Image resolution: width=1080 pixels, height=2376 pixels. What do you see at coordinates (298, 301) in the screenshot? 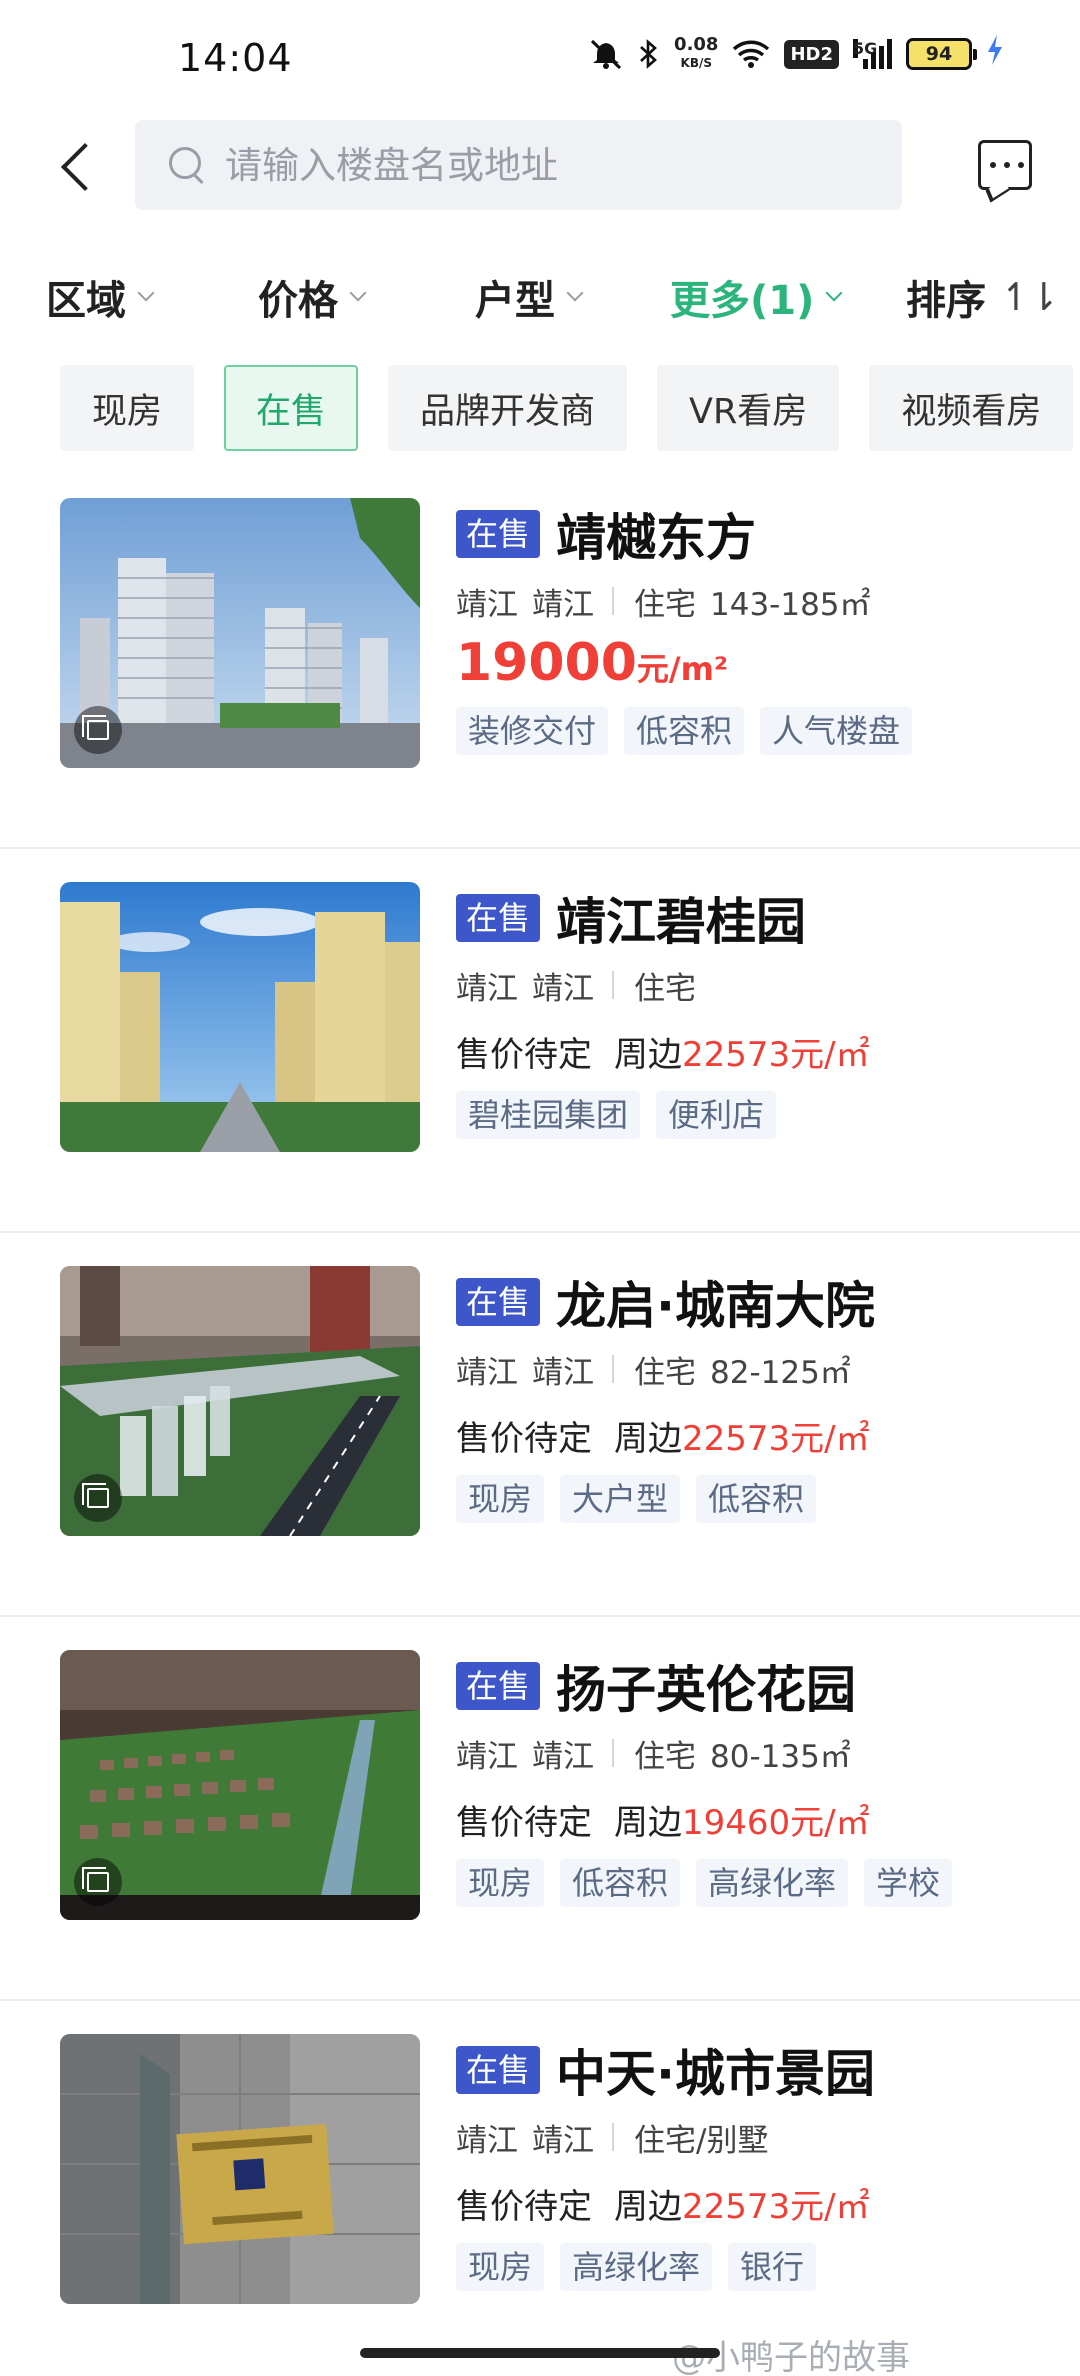
I see `filter-label: 价格` at bounding box center [298, 301].